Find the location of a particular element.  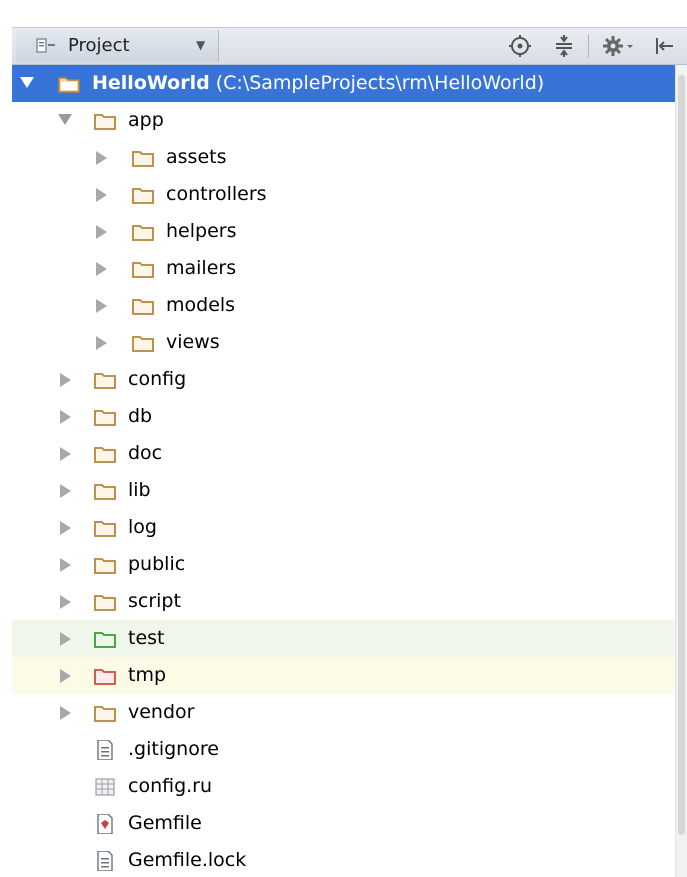

tree-item-label: Gemfile.lock is located at coordinates (187, 860).